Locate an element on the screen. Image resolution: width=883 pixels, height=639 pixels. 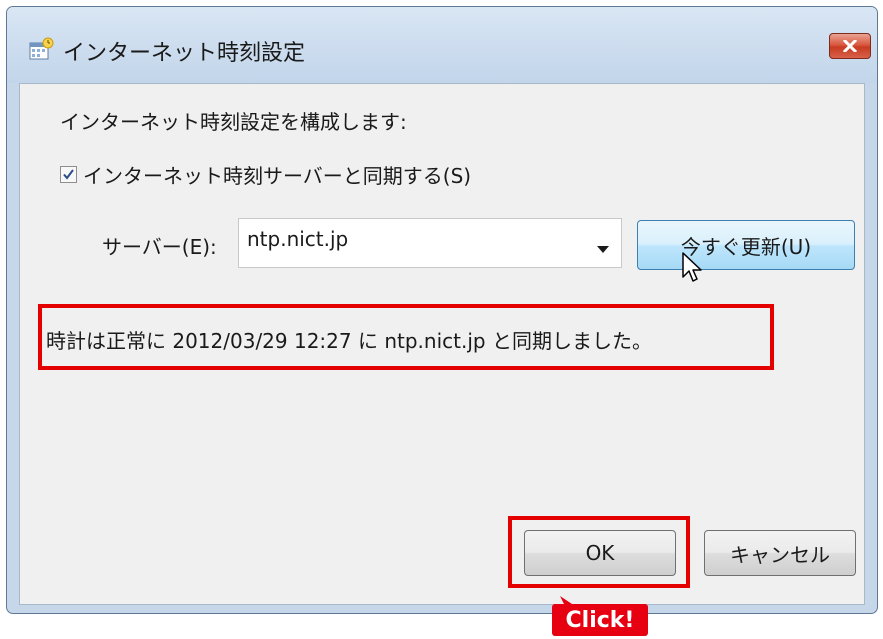
close-icon is located at coordinates (850, 46).